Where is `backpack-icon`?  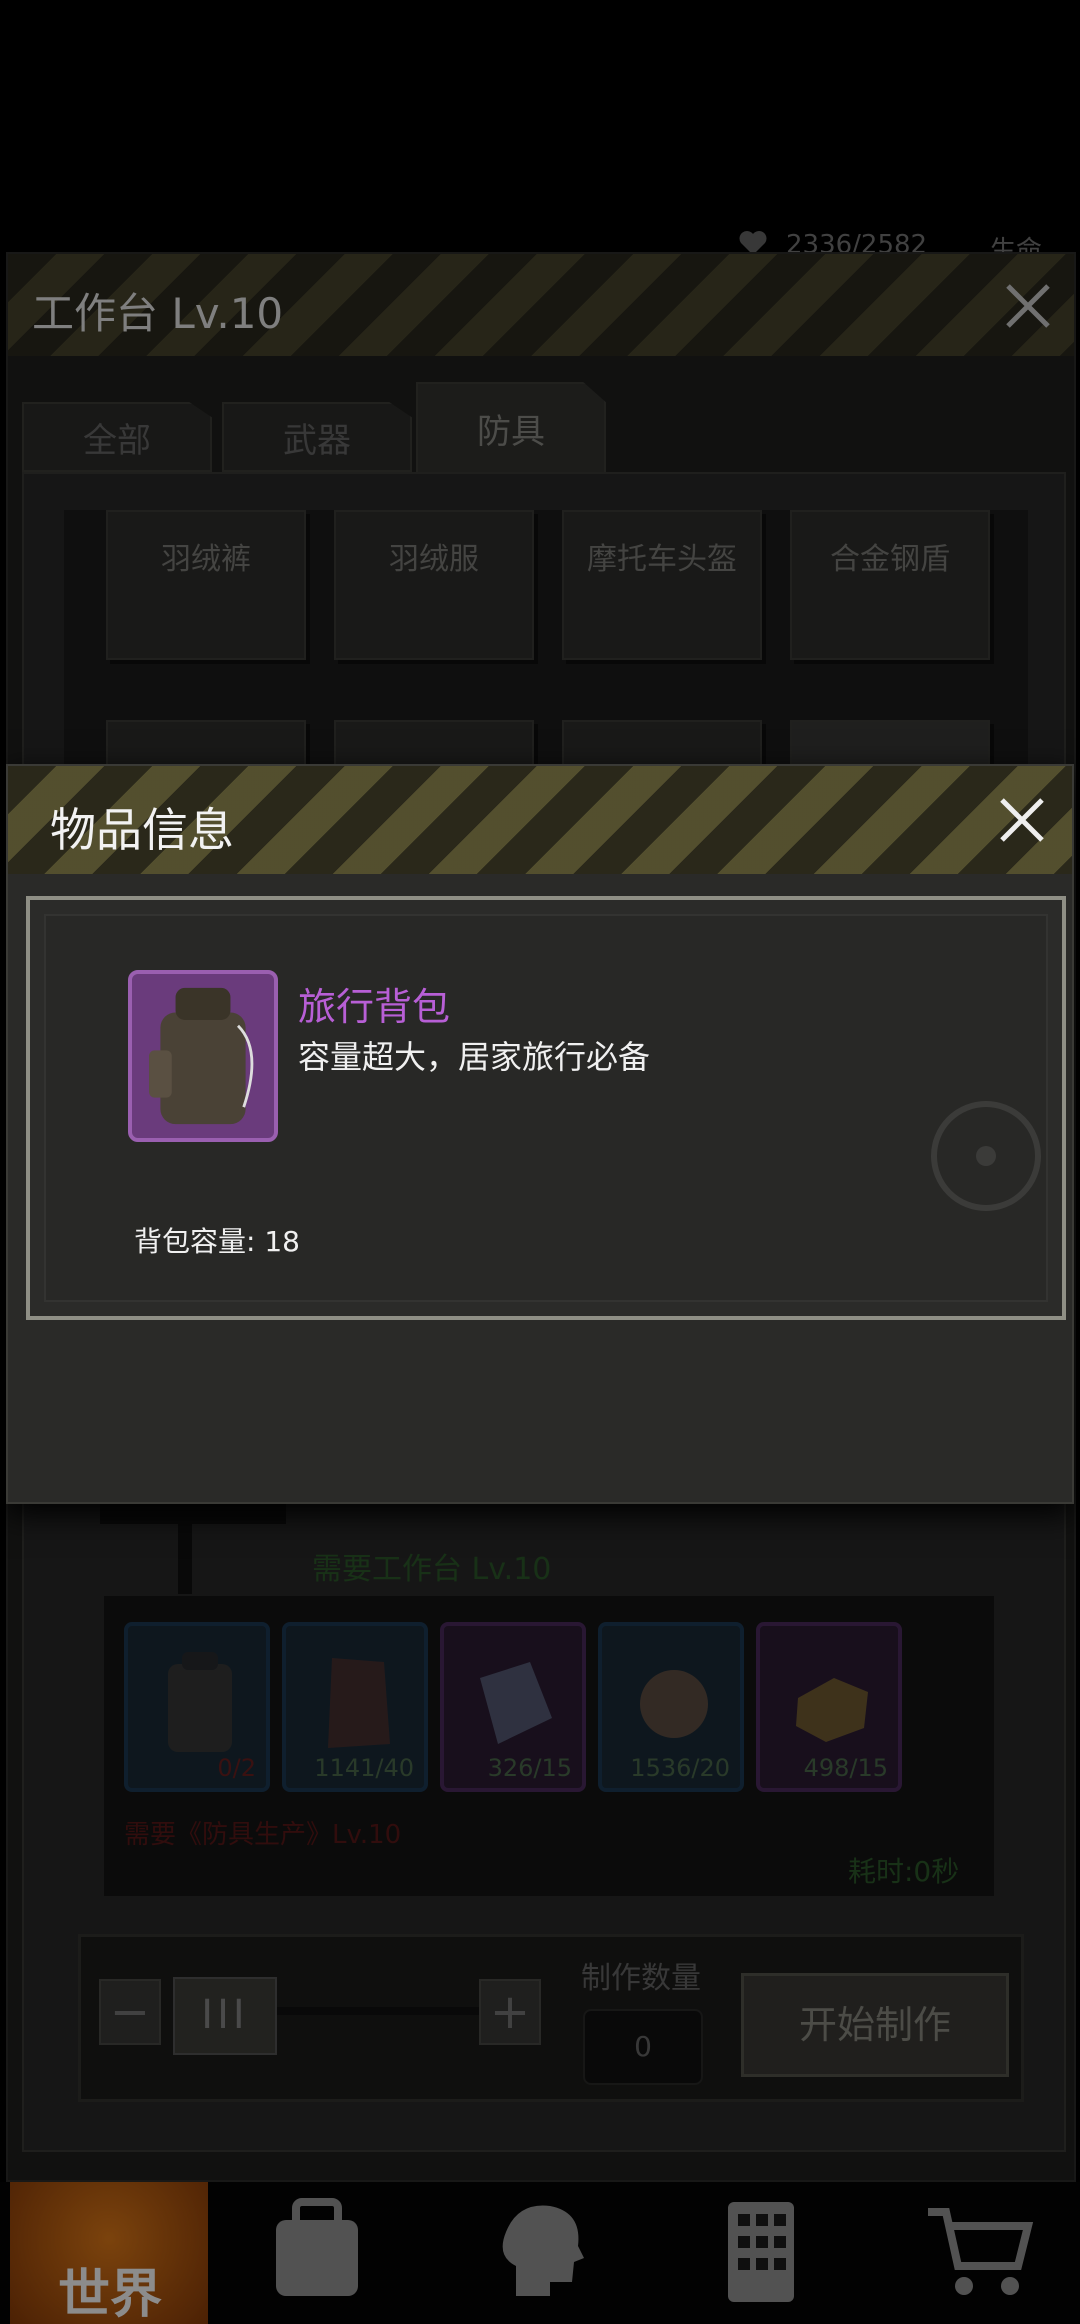 backpack-icon is located at coordinates (201, 1056).